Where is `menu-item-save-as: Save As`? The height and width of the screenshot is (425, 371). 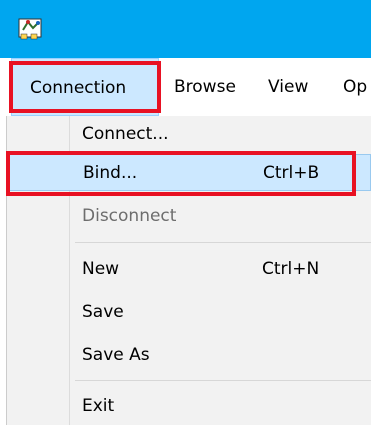 menu-item-save-as: Save As is located at coordinates (189, 355).